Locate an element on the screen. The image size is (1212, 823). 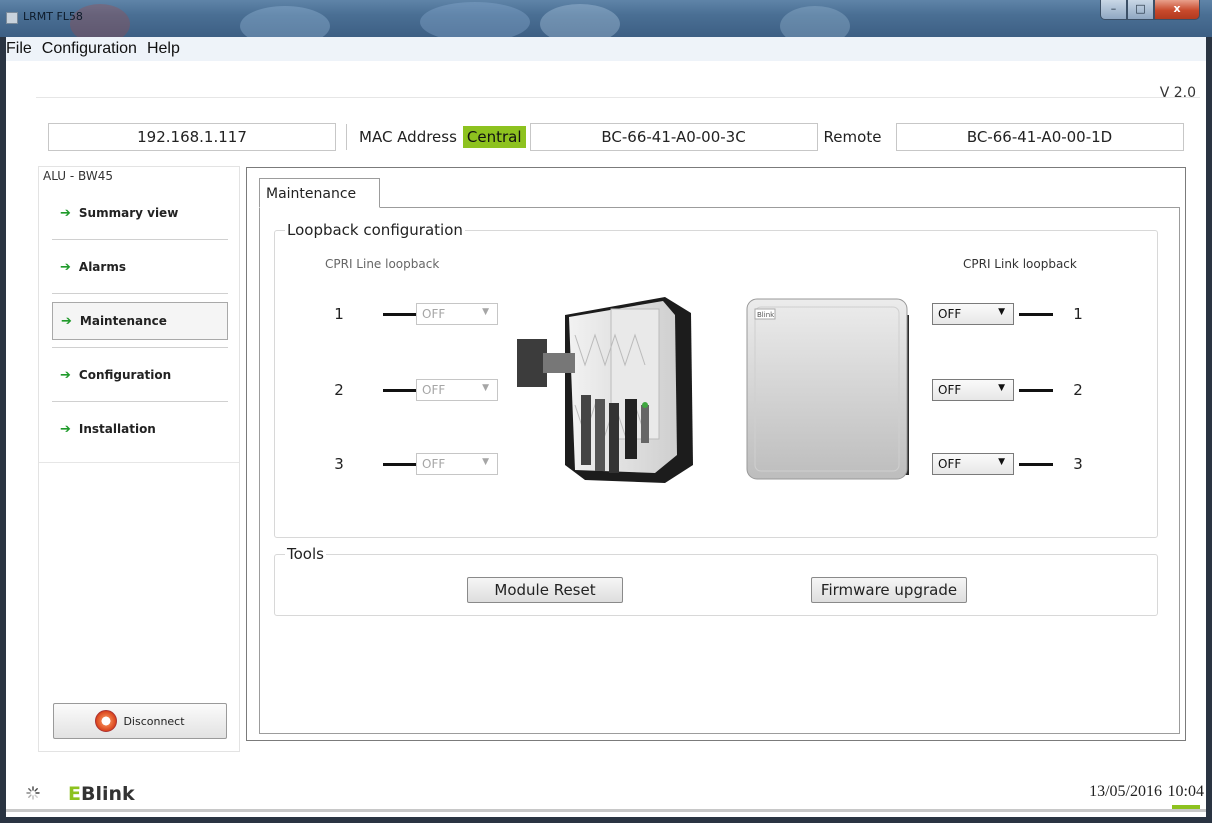
module-reset-button: Module Reset is located at coordinates (545, 590).